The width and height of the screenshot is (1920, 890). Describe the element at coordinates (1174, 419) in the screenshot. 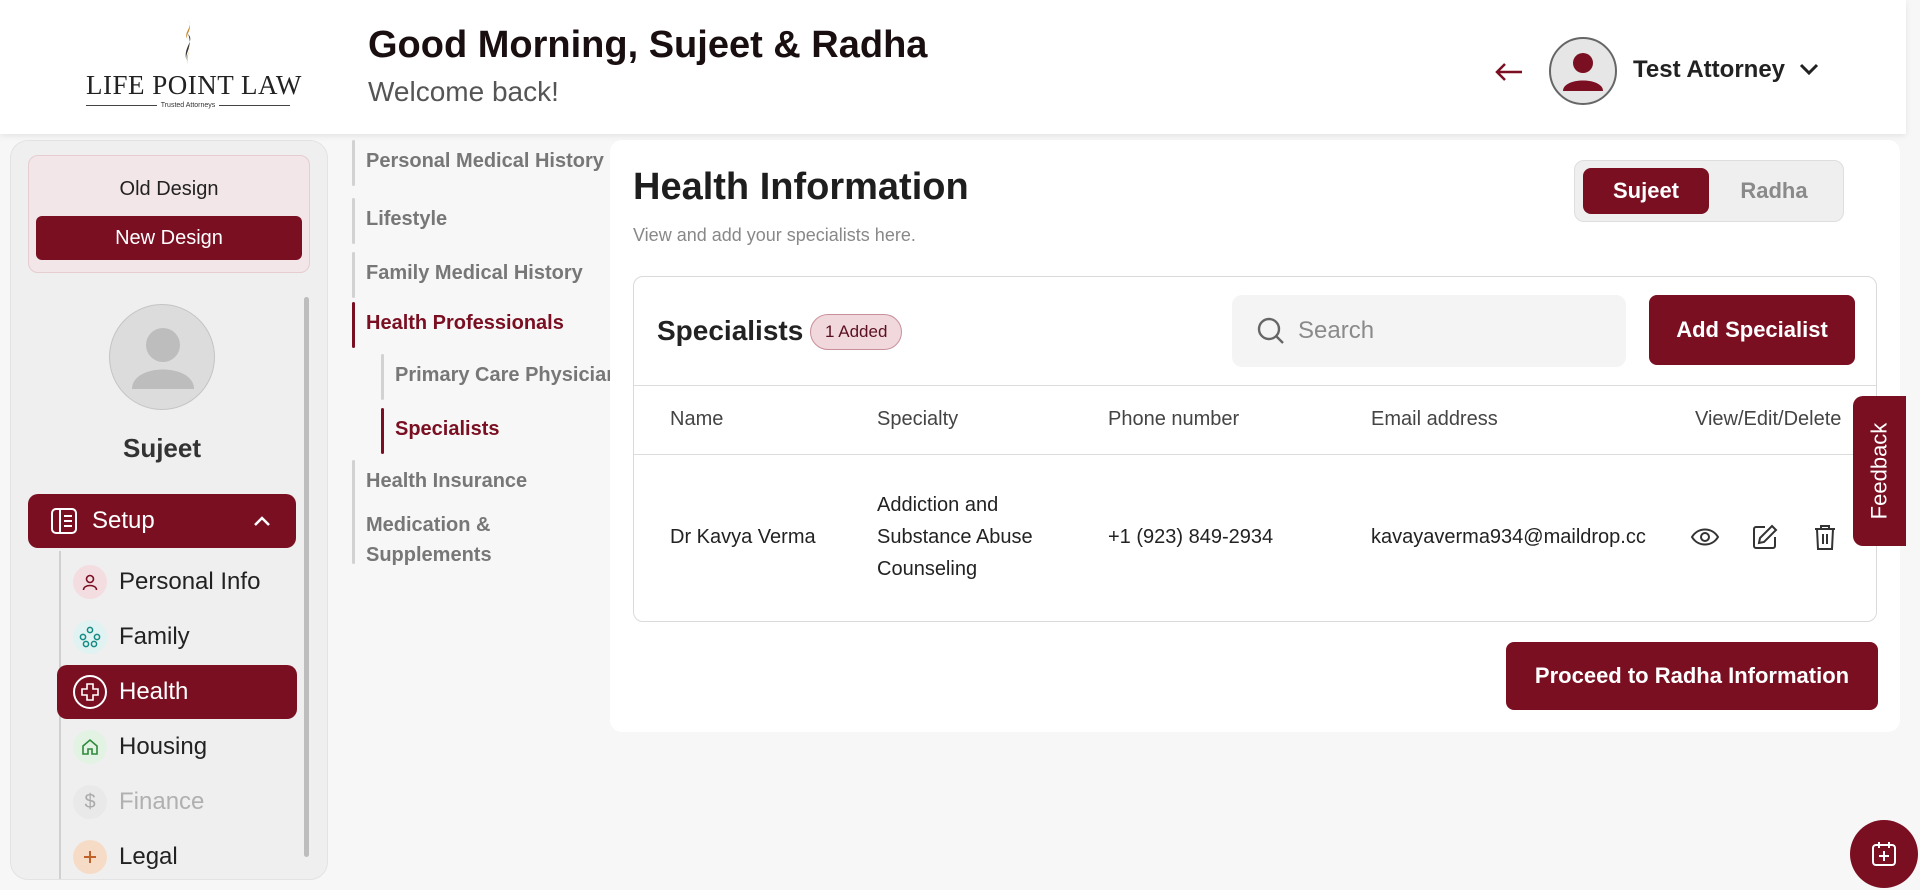

I see `column-header-phone: Phone number` at that location.